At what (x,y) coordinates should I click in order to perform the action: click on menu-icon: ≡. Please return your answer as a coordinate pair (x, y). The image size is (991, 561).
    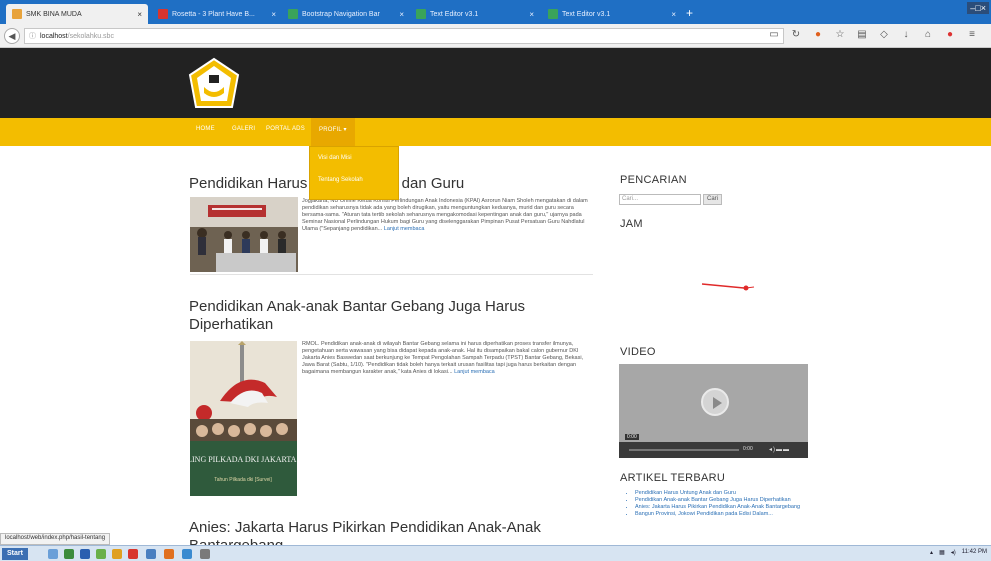
    Looking at the image, I should click on (972, 34).